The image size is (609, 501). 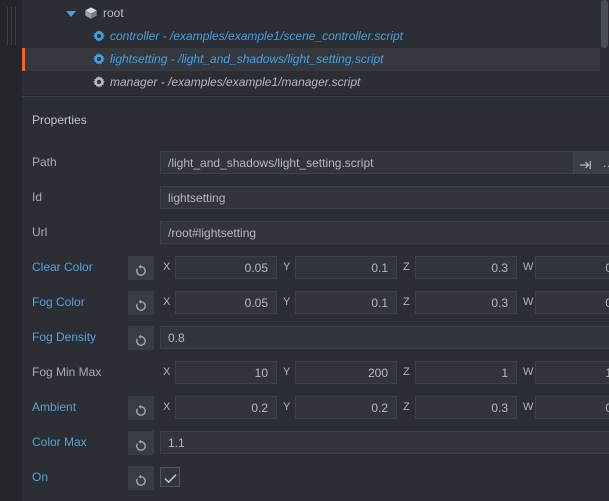 What do you see at coordinates (37, 197) in the screenshot?
I see `property-label-id: Id` at bounding box center [37, 197].